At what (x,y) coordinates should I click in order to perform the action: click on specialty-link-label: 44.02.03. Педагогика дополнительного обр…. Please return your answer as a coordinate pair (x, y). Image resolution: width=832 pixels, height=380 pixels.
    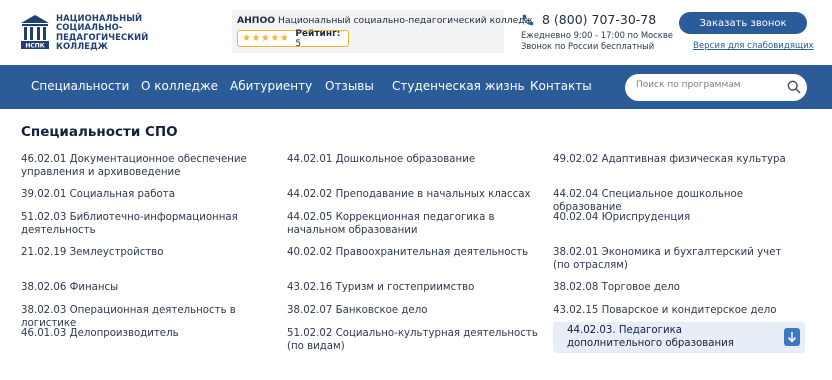
    Looking at the image, I should click on (650, 337).